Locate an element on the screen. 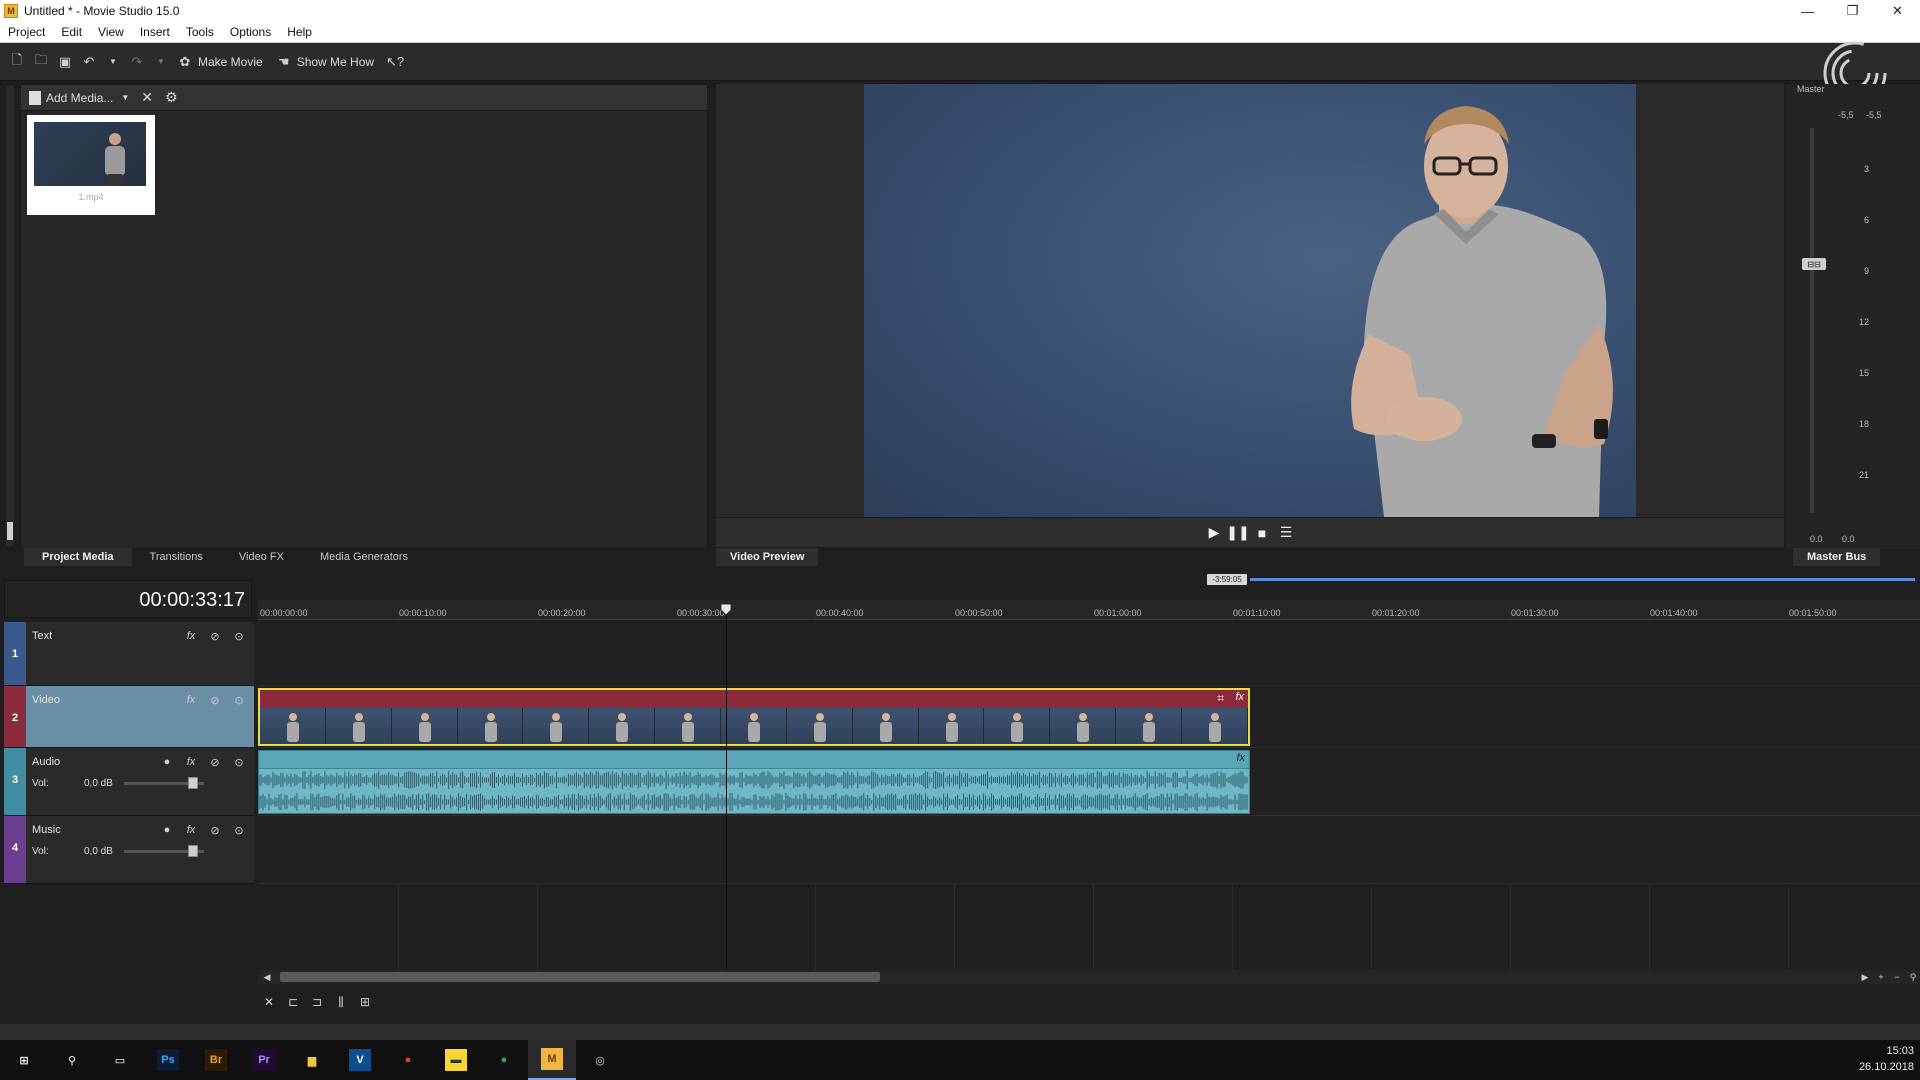  auto-ripple-icon: ⊞ is located at coordinates (365, 1002).